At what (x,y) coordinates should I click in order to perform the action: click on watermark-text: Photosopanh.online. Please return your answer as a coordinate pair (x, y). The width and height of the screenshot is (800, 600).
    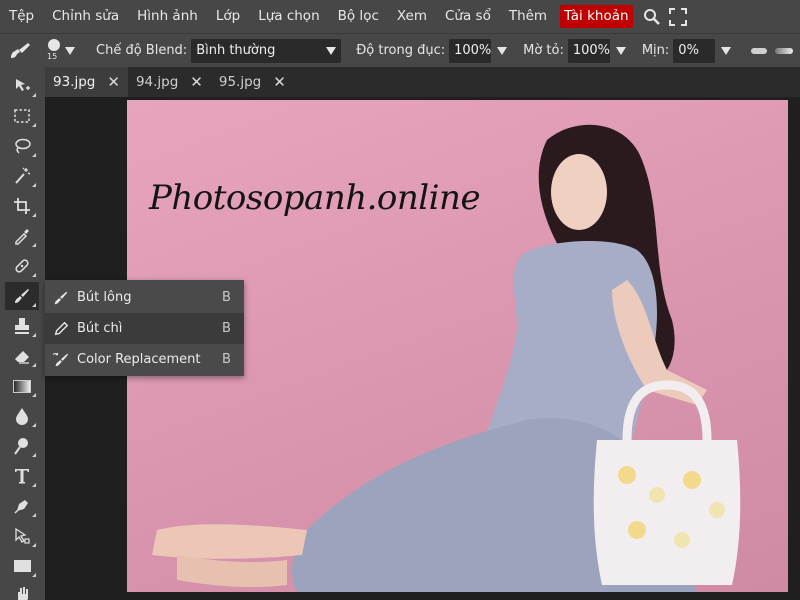
    Looking at the image, I should click on (315, 198).